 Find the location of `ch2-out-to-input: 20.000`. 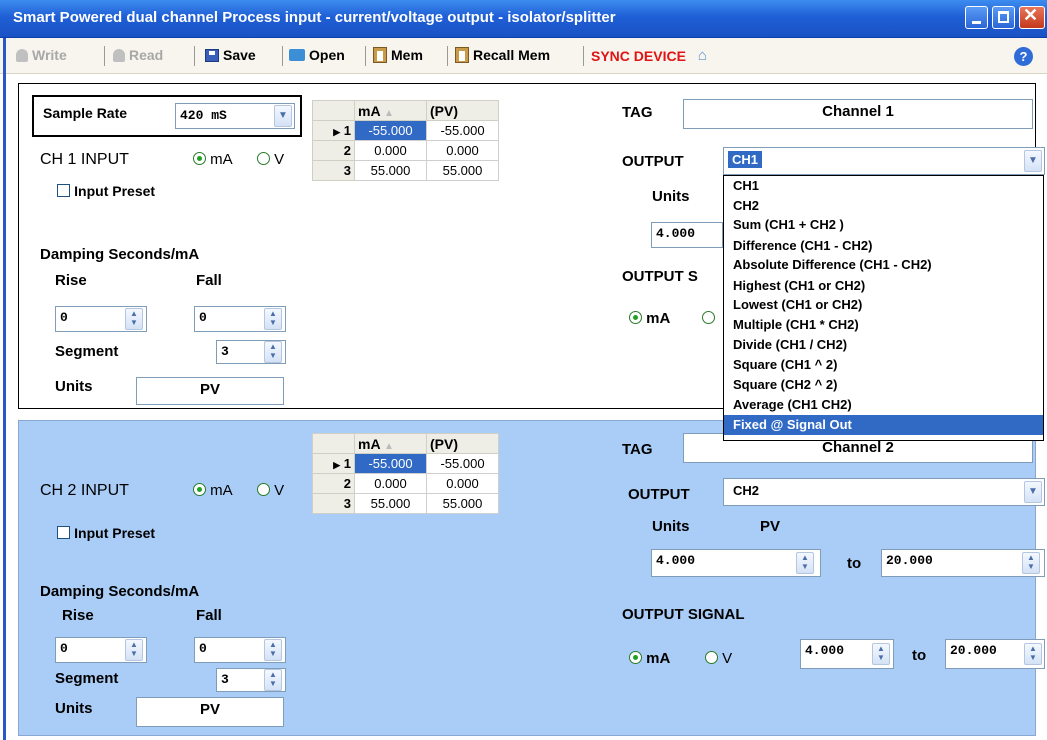

ch2-out-to-input: 20.000 is located at coordinates (963, 563).